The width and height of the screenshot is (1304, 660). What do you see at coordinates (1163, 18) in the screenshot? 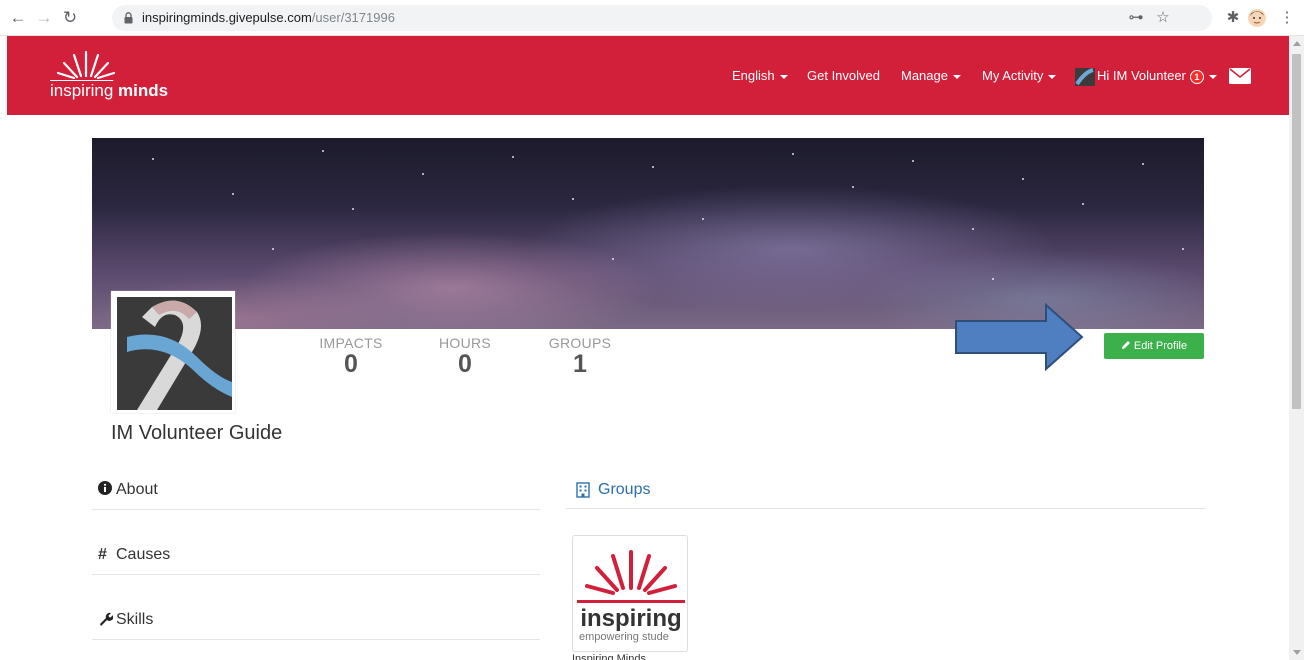
I see `star-bookmark-icon: ☆` at bounding box center [1163, 18].